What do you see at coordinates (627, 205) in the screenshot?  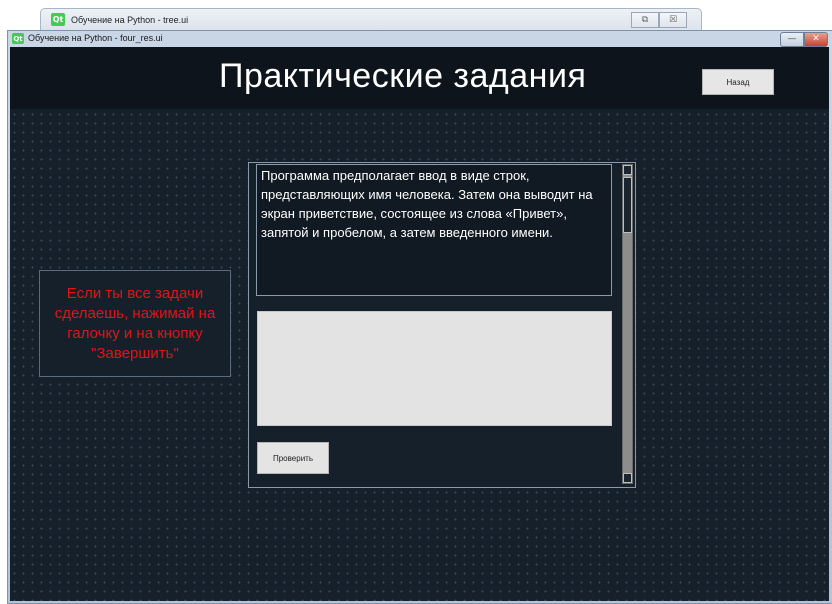 I see `scrollbar-thumb` at bounding box center [627, 205].